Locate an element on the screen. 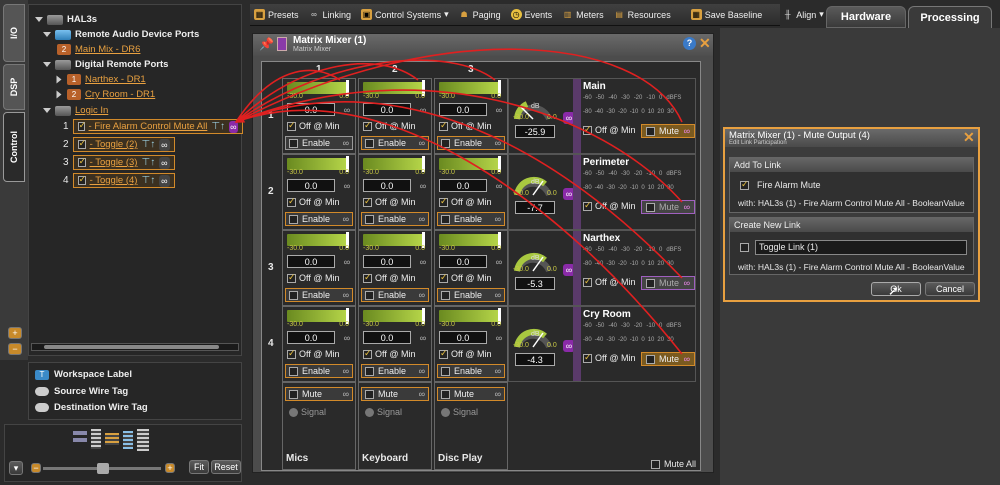 The image size is (1000, 485). logic-item-box: - Toggle (2) ⊤↑ ∞ is located at coordinates (123, 144).